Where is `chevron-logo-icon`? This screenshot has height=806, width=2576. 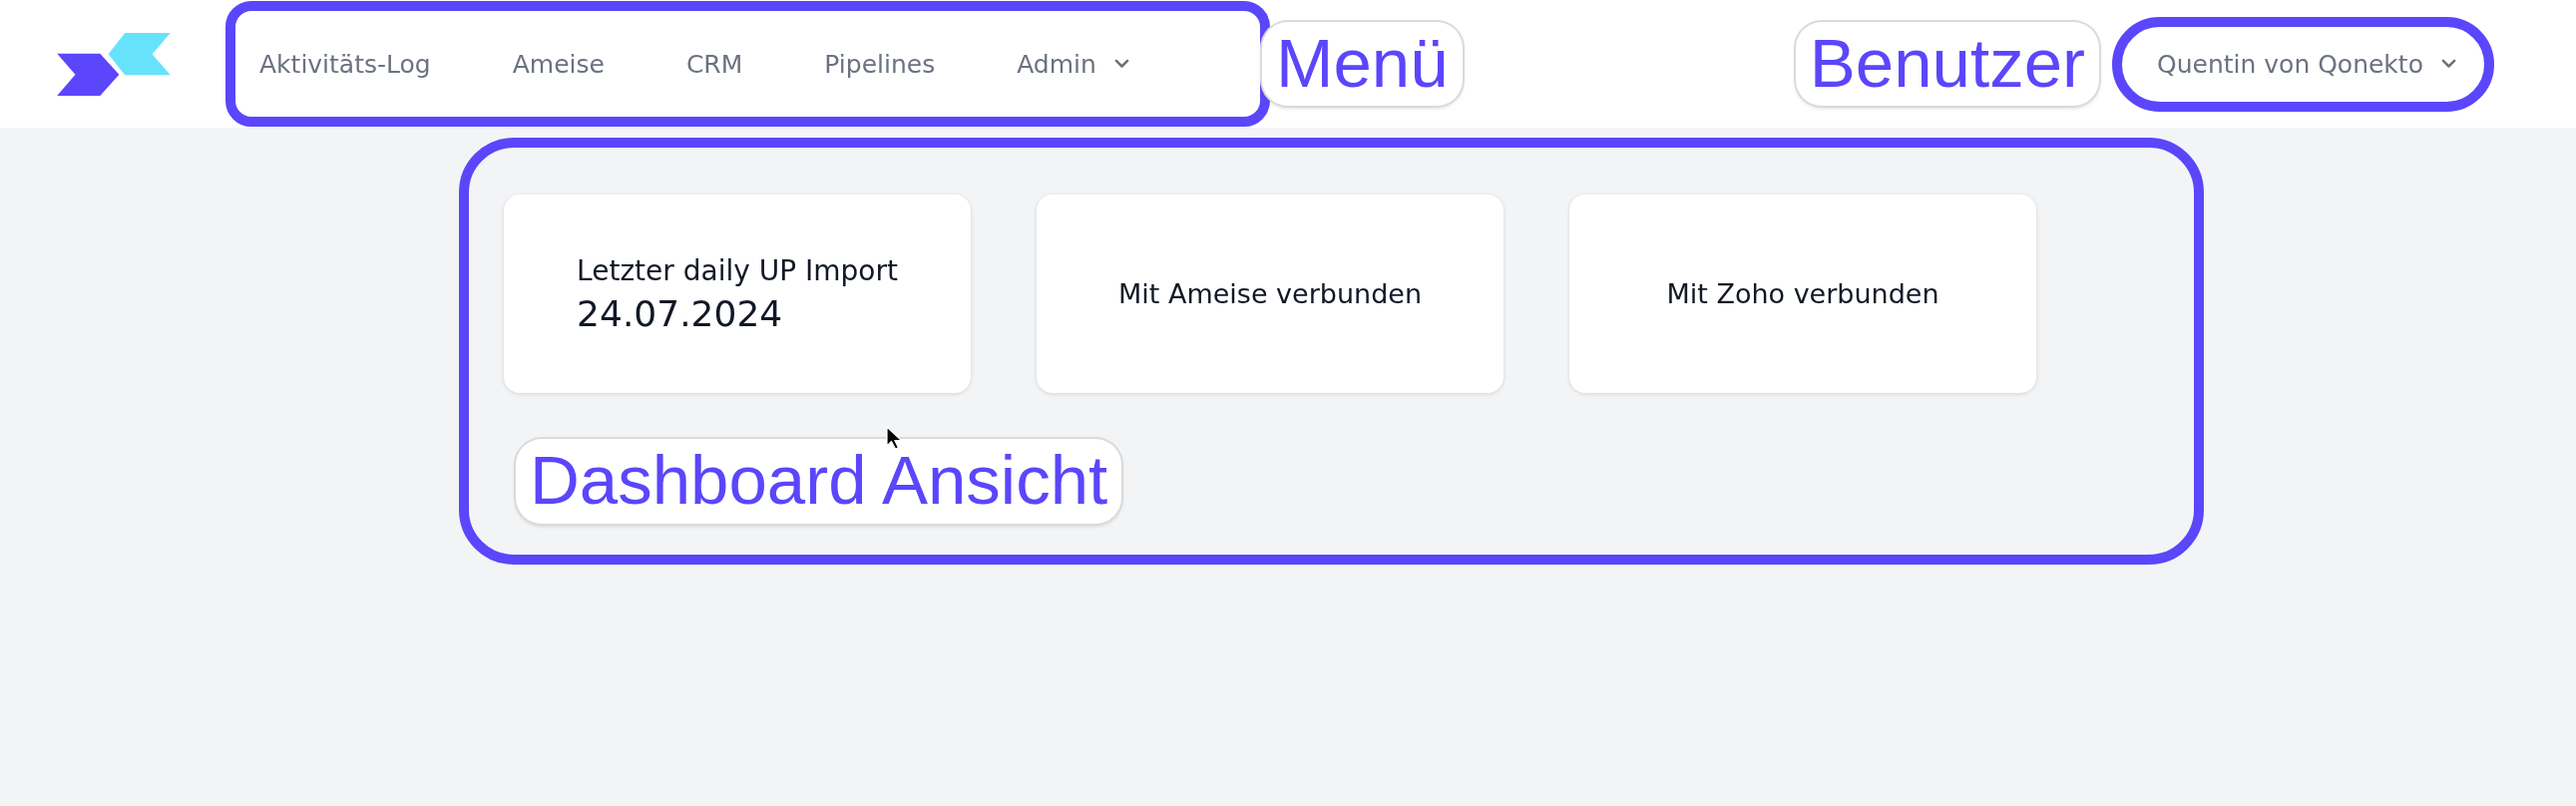
chevron-logo-icon is located at coordinates (114, 64).